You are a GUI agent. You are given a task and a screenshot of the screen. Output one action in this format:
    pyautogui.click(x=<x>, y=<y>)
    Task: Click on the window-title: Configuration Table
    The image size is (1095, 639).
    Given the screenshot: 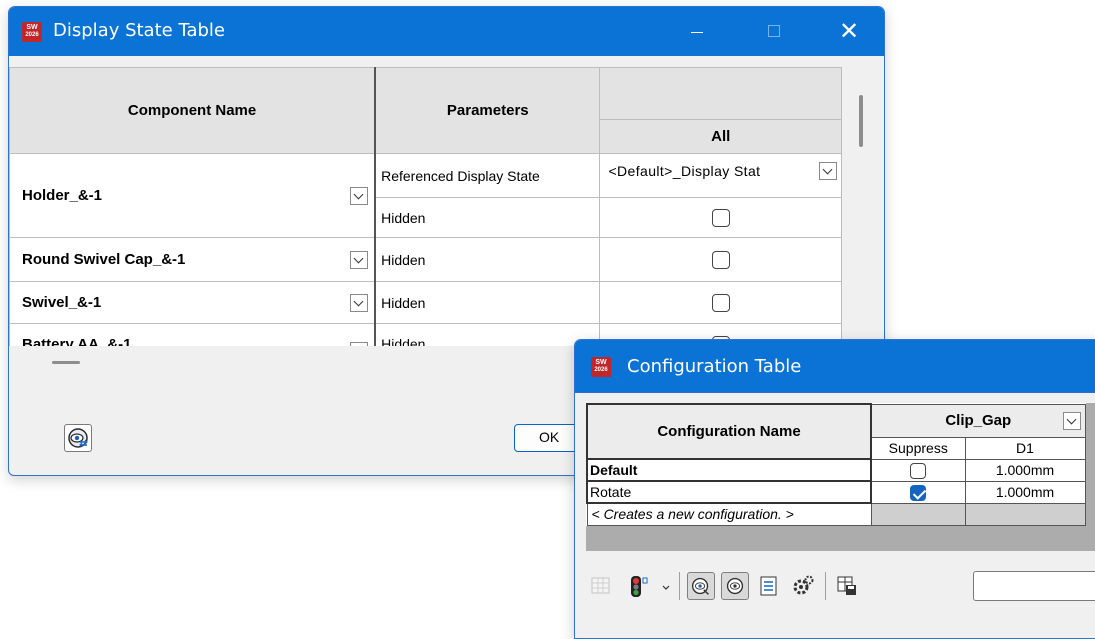 What is the action you would take?
    pyautogui.click(x=714, y=366)
    